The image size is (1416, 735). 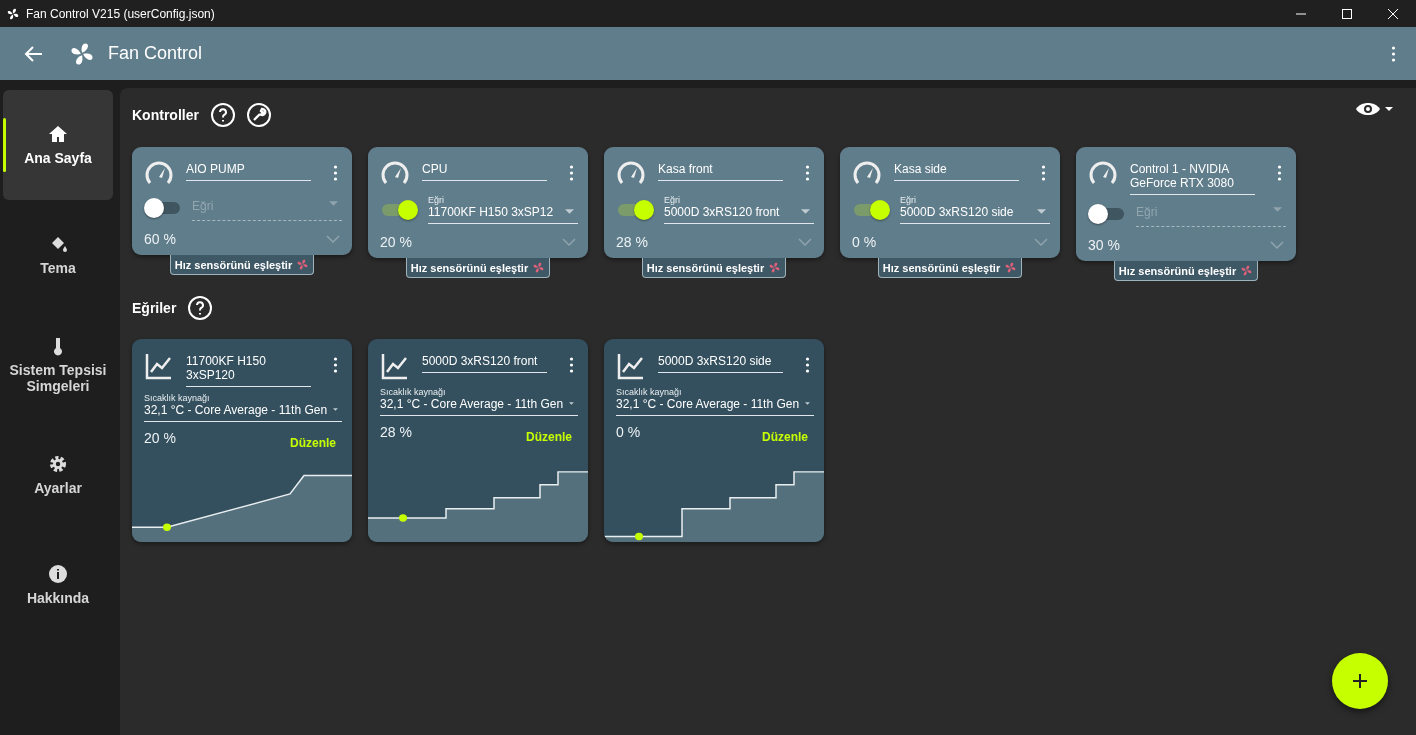 I want to click on app-title: Fan Control, so click(x=155, y=53).